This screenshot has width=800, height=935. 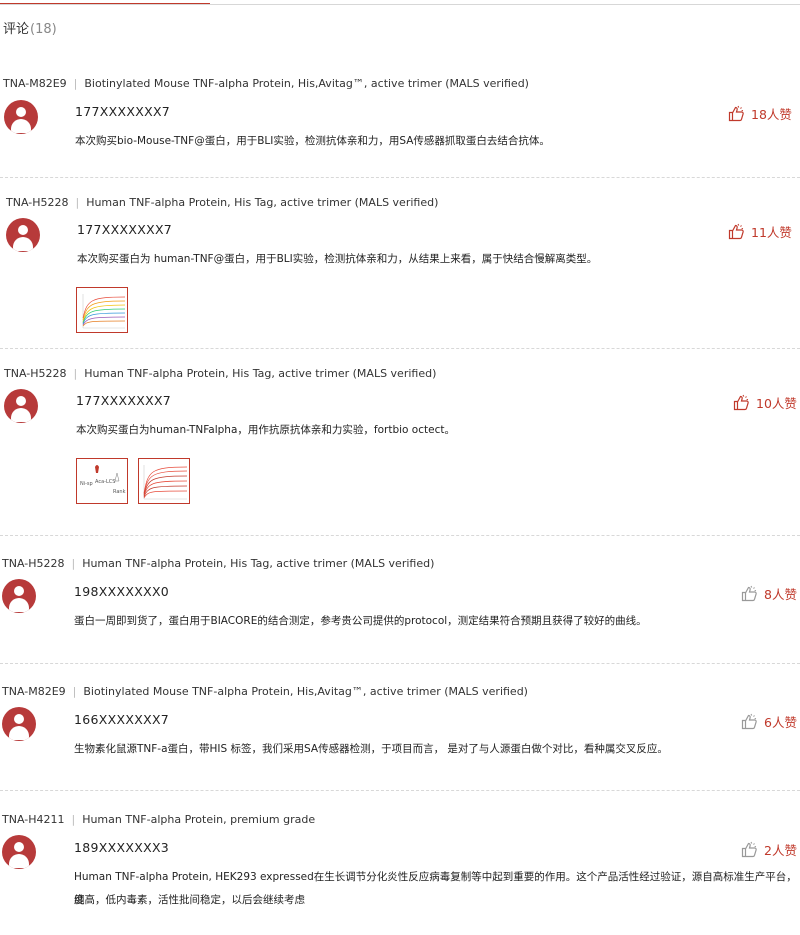 What do you see at coordinates (119, 492) in the screenshot?
I see `thumb-label: Rank` at bounding box center [119, 492].